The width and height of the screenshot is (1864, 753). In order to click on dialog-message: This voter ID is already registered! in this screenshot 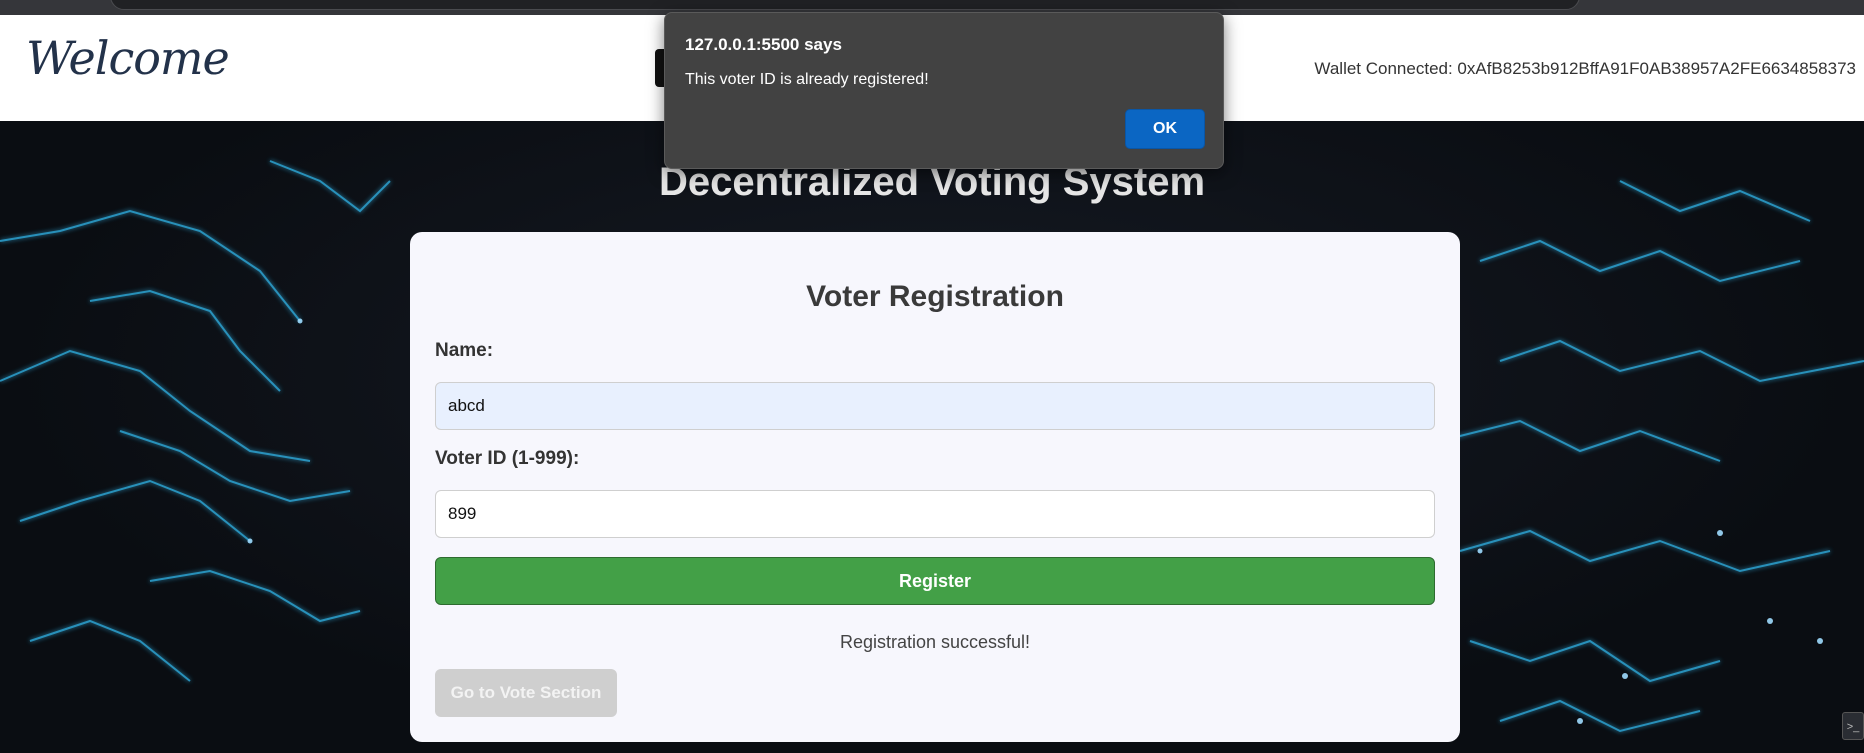, I will do `click(807, 79)`.